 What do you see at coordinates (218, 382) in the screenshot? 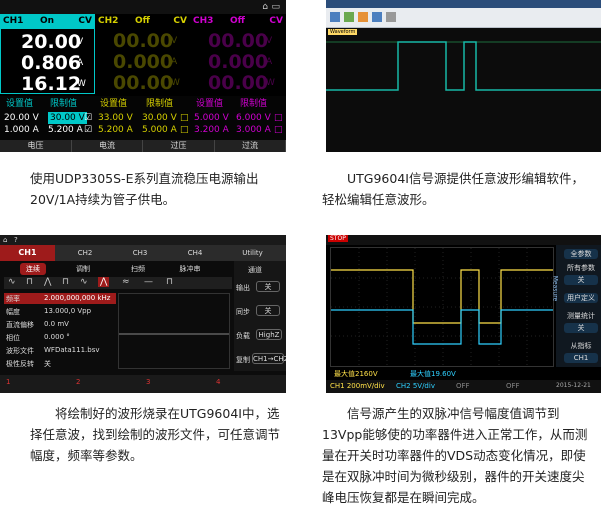
I see `bottom-ch4: 4` at bounding box center [218, 382].